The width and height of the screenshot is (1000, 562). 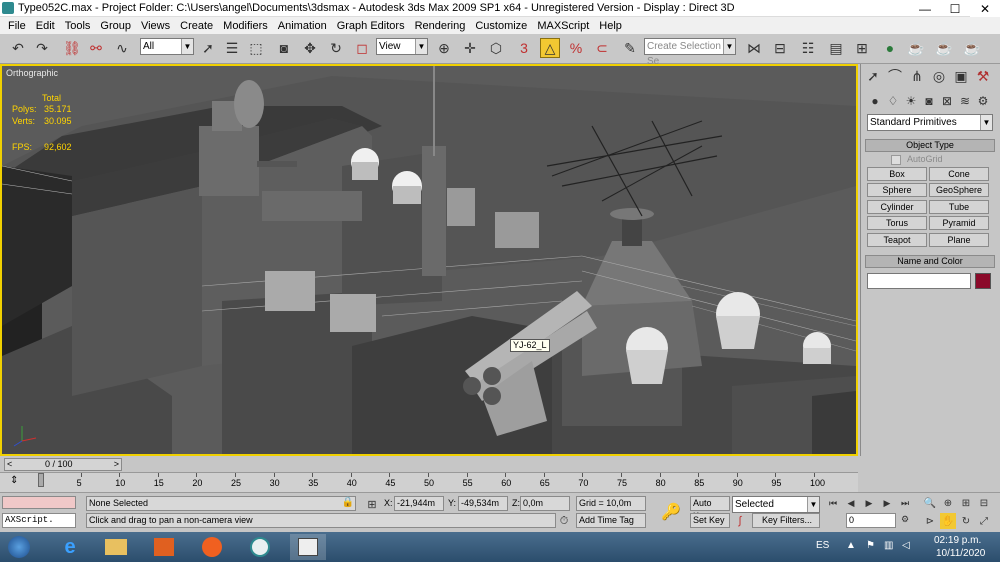 What do you see at coordinates (925, 8) in the screenshot?
I see `minimize-button: —` at bounding box center [925, 8].